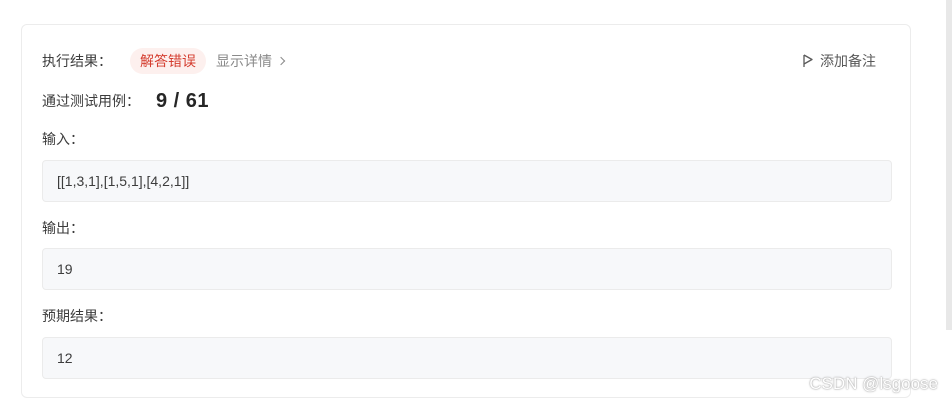  Describe the element at coordinates (91, 101) in the screenshot. I see `pass-label: 通过测试用例：` at that location.